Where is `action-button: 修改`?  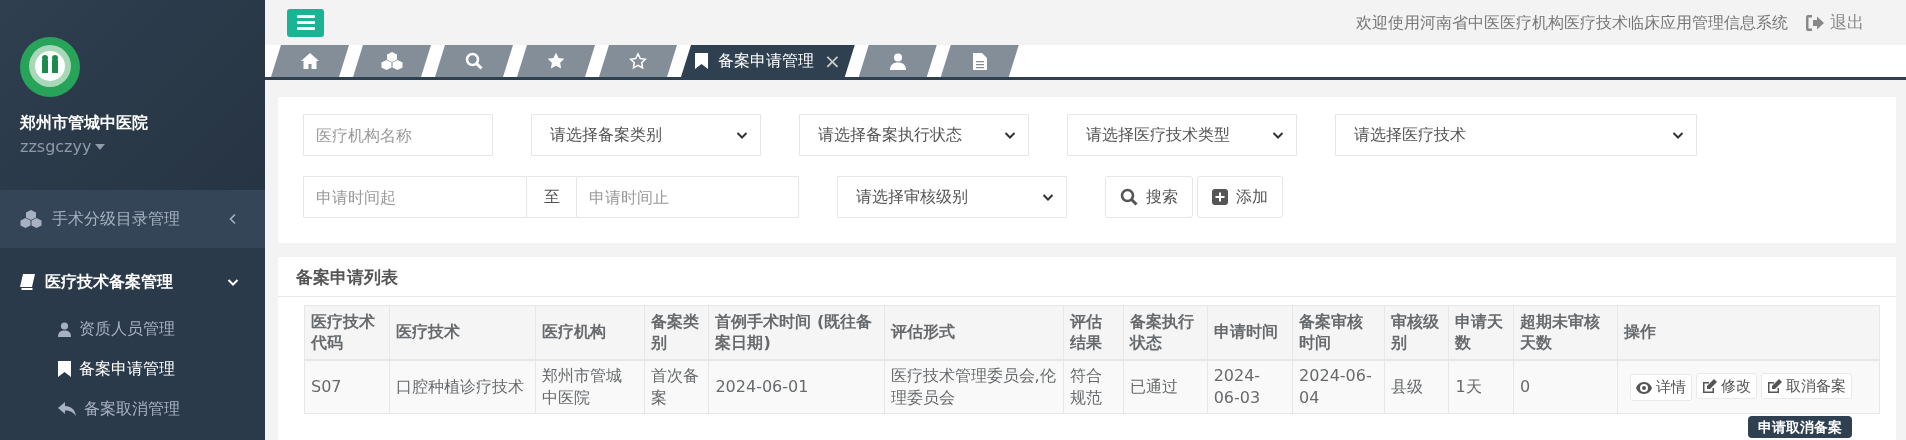 action-button: 修改 is located at coordinates (1727, 386).